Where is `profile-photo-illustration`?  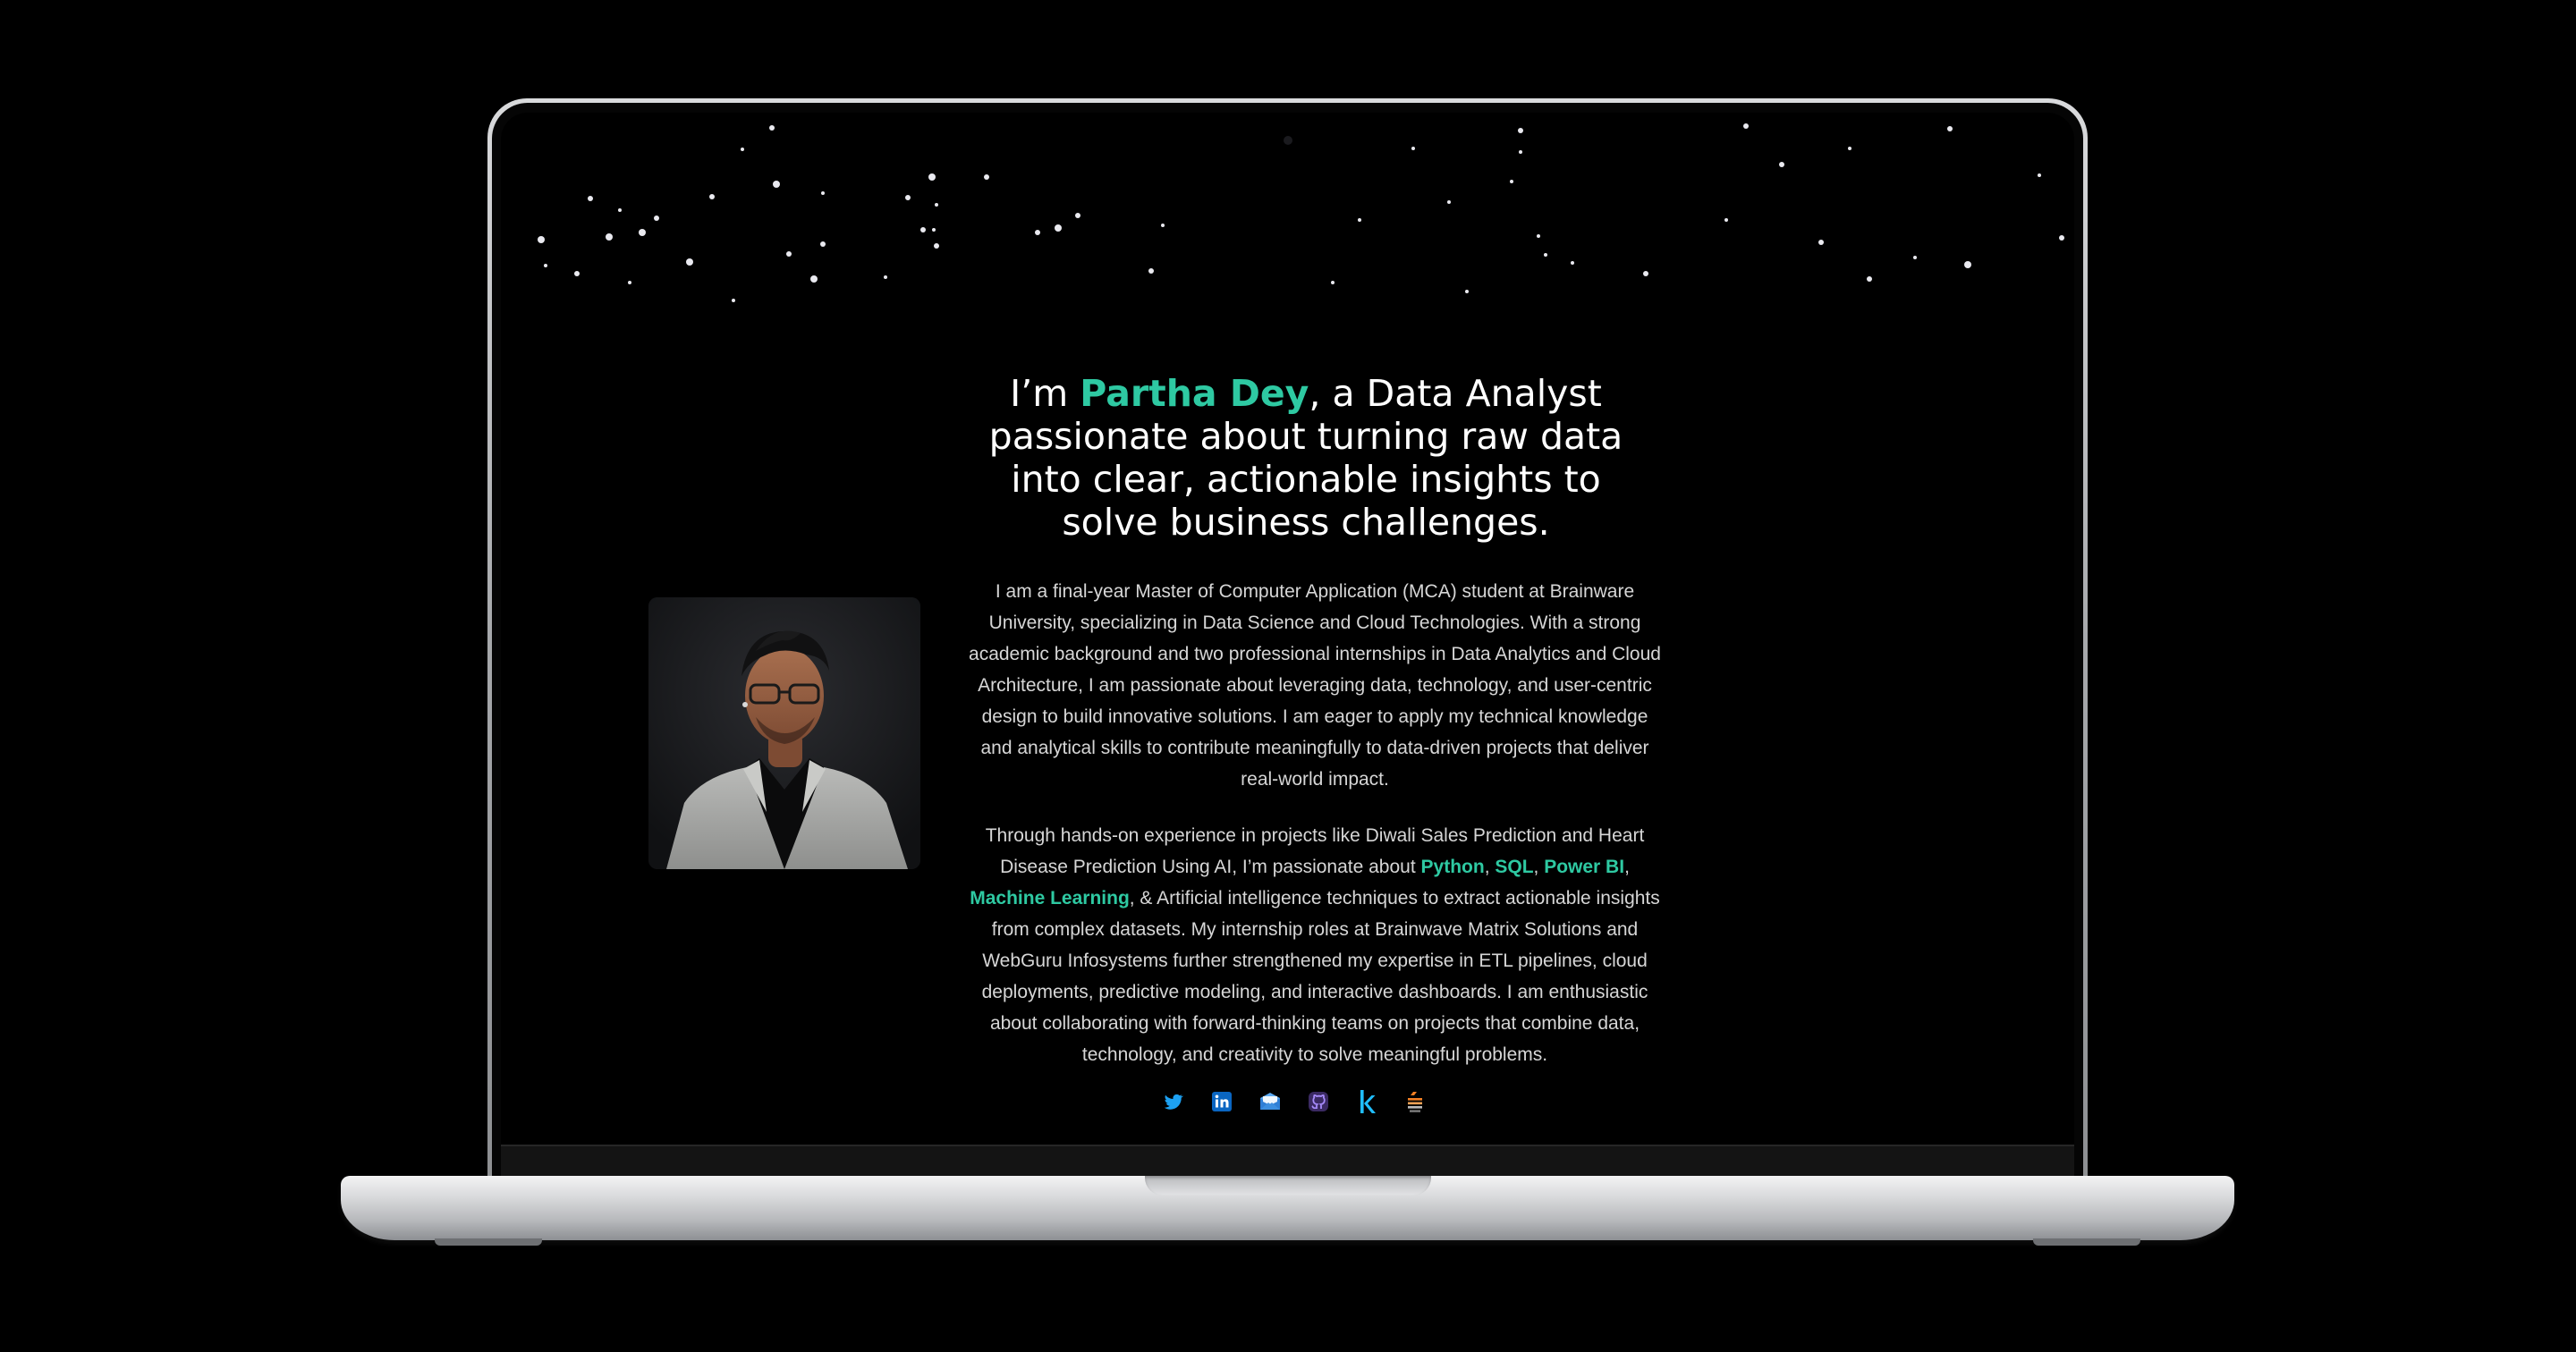
profile-photo-illustration is located at coordinates (784, 733).